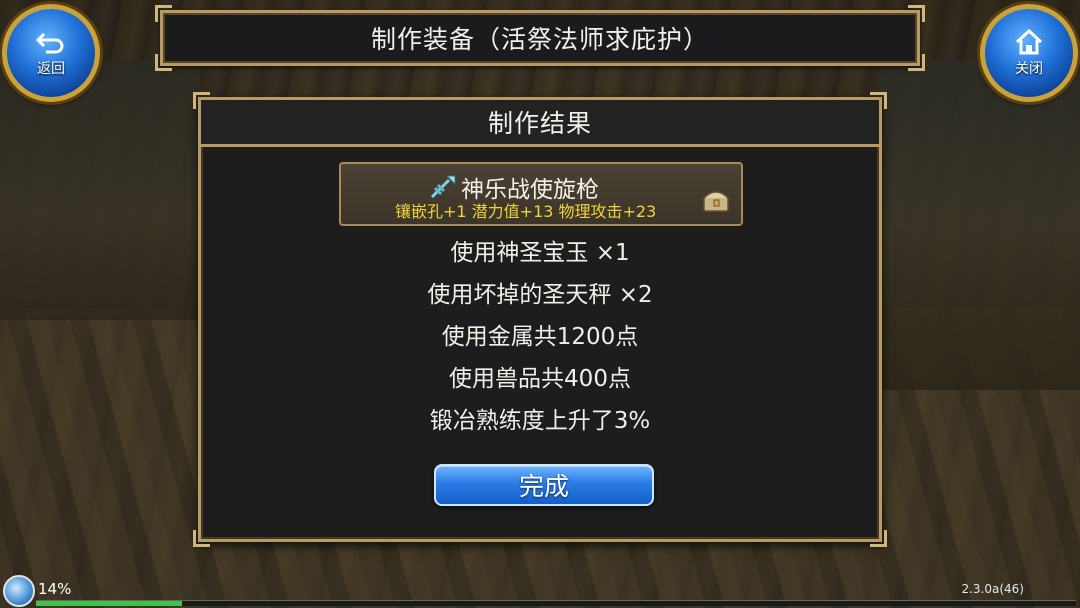  I want to click on close-button: 关闭, so click(1029, 53).